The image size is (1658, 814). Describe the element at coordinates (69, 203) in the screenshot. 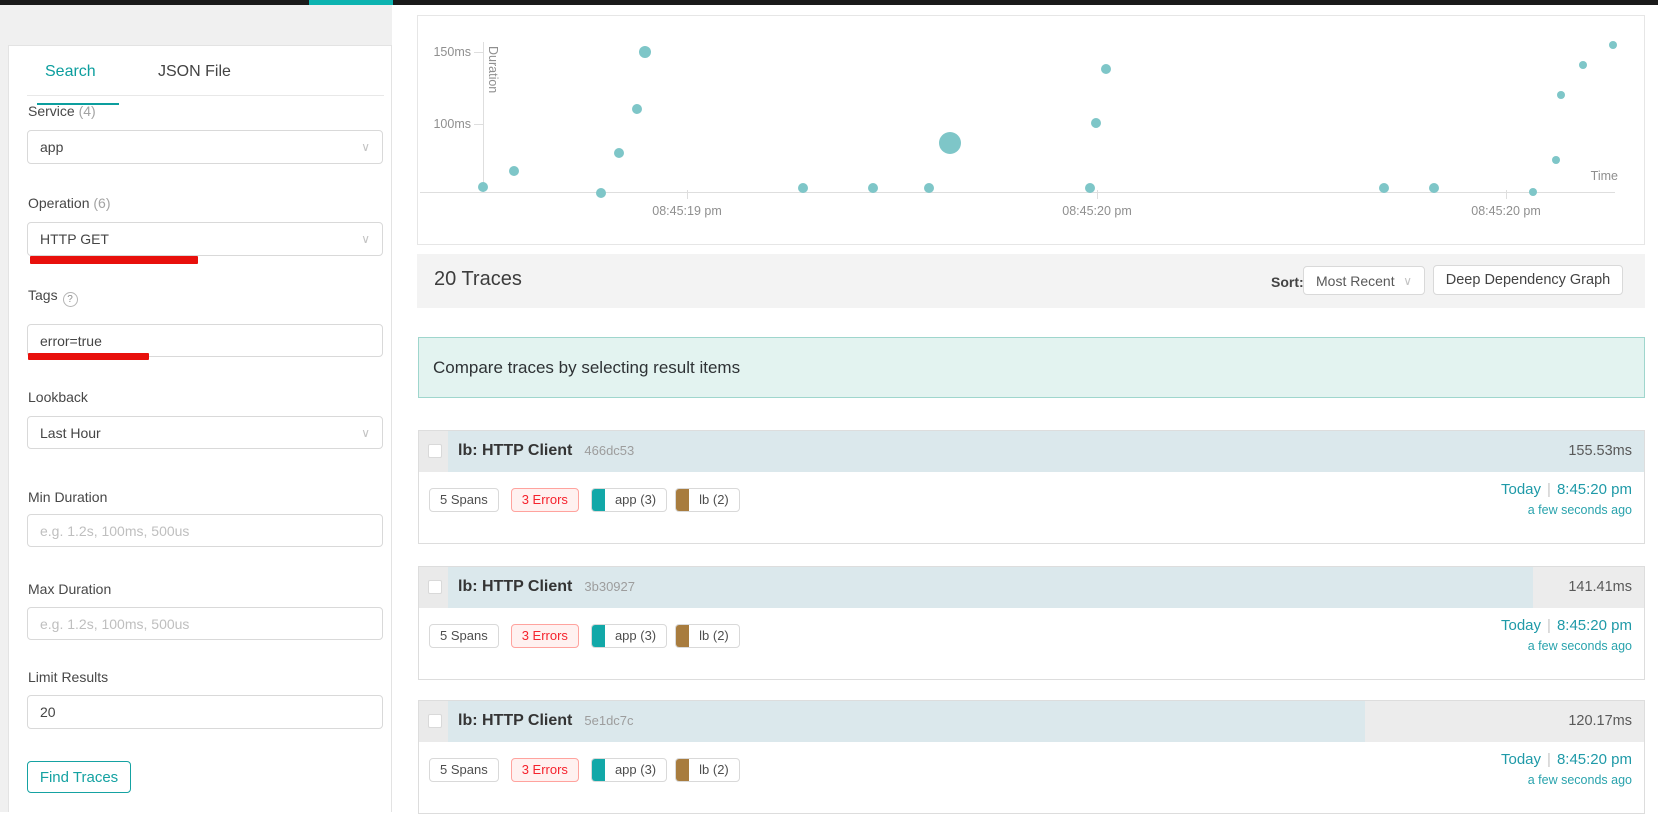

I see `operation-label: Operation (6)` at that location.